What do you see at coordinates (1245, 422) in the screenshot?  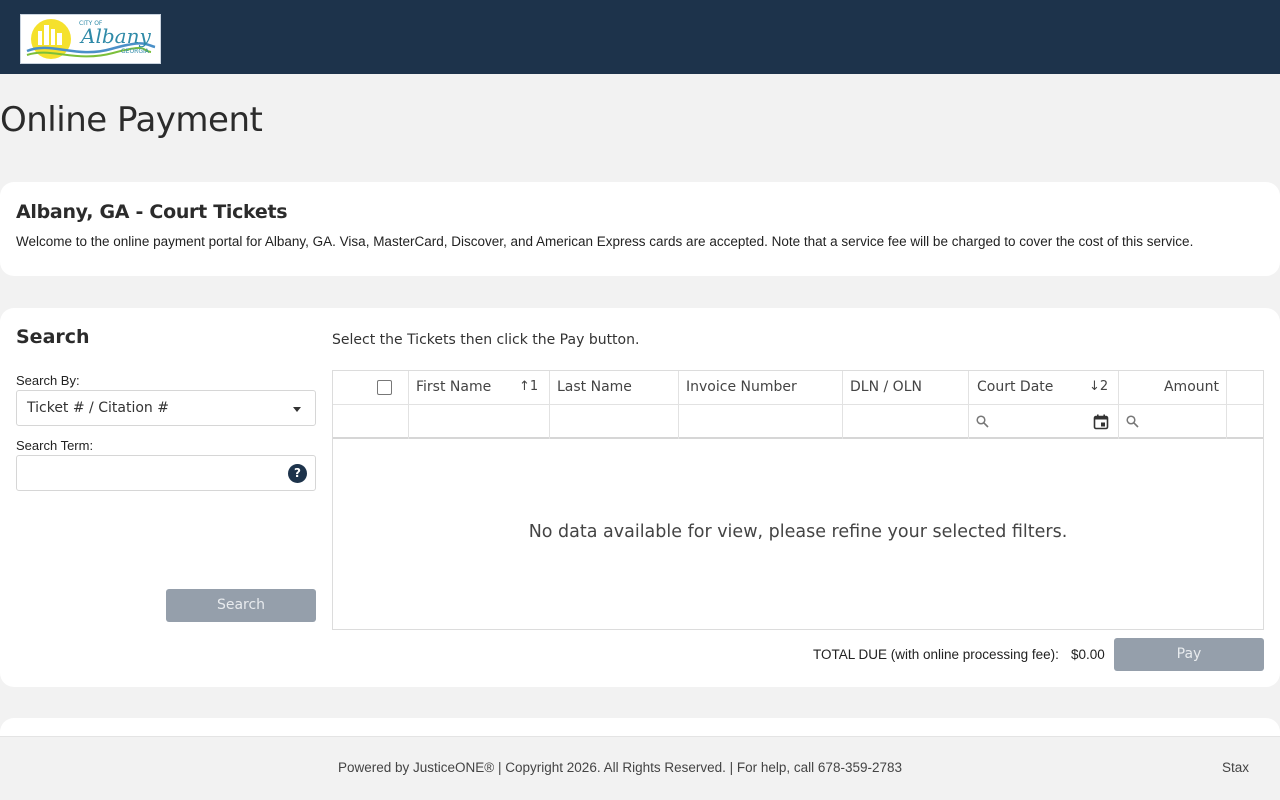 I see `filter-cell-spacer` at bounding box center [1245, 422].